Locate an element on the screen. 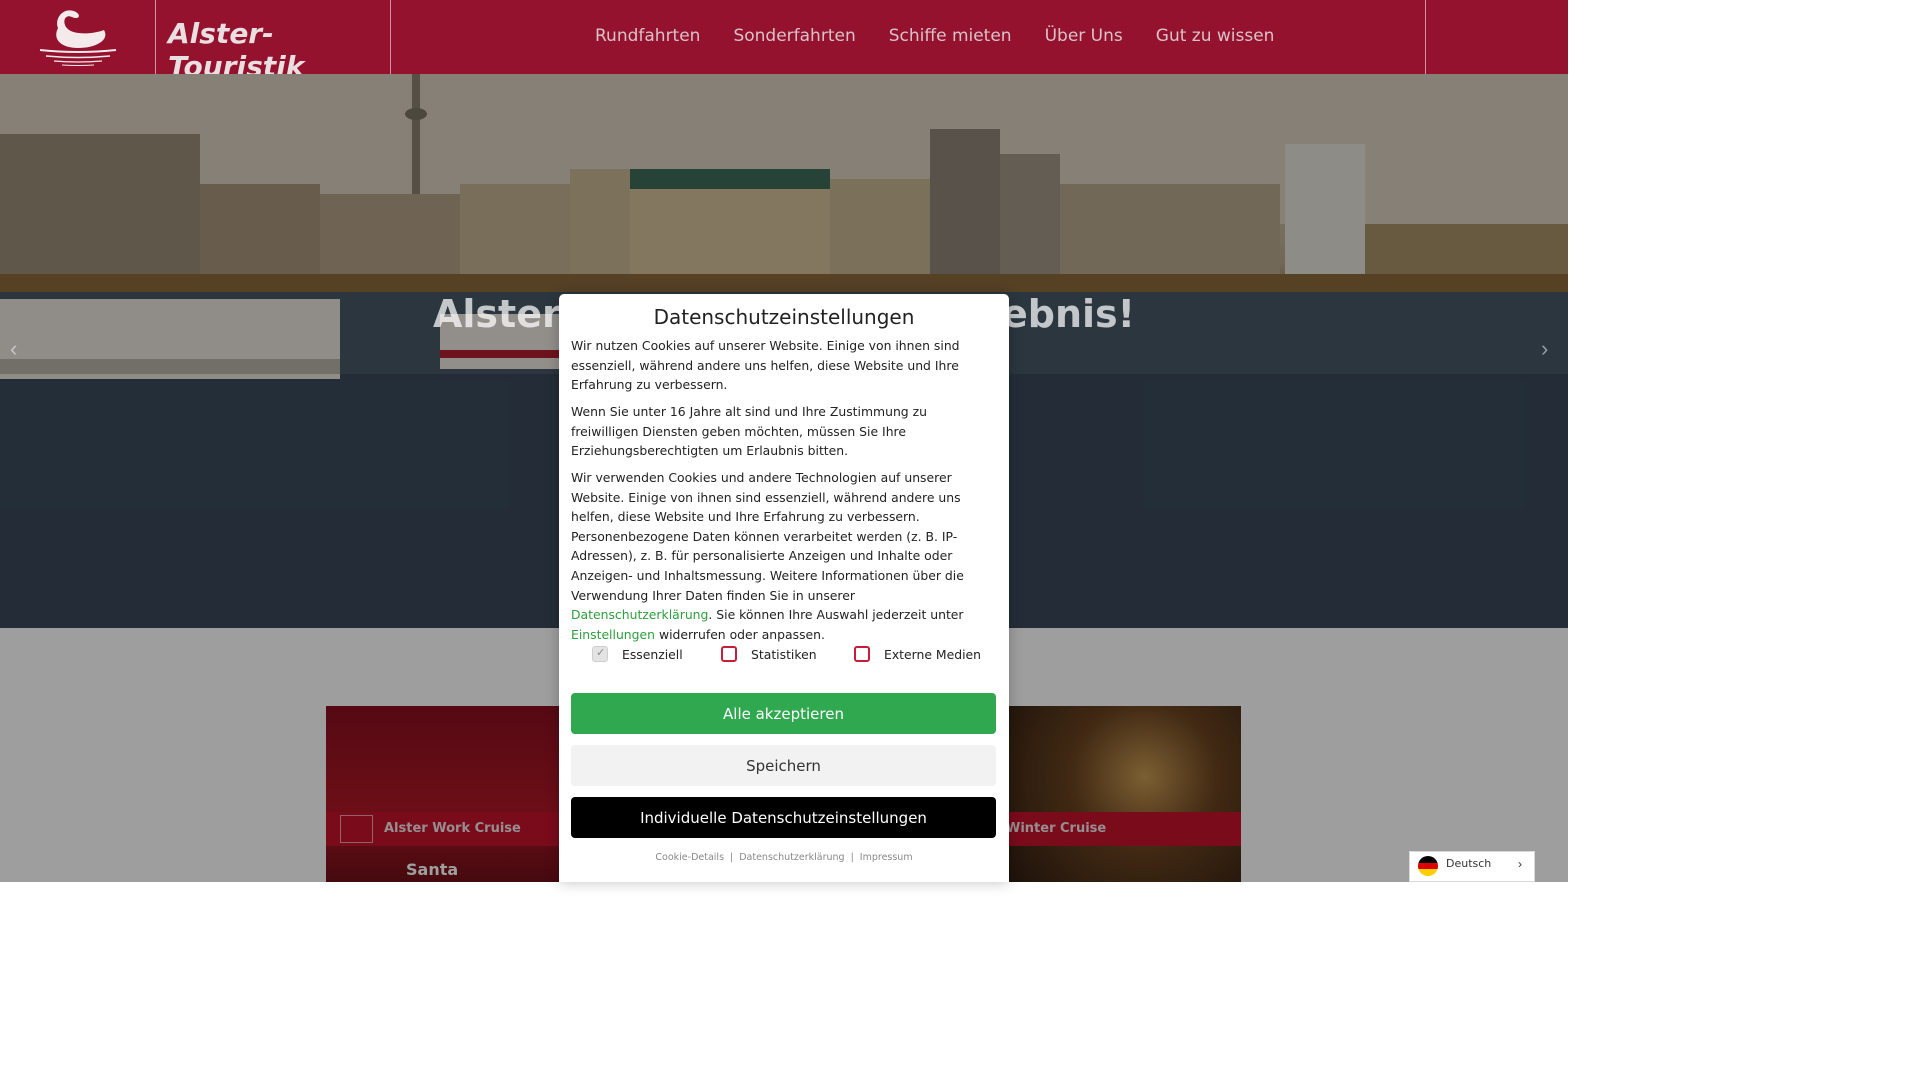  settings-link: Einstellungen is located at coordinates (613, 634).